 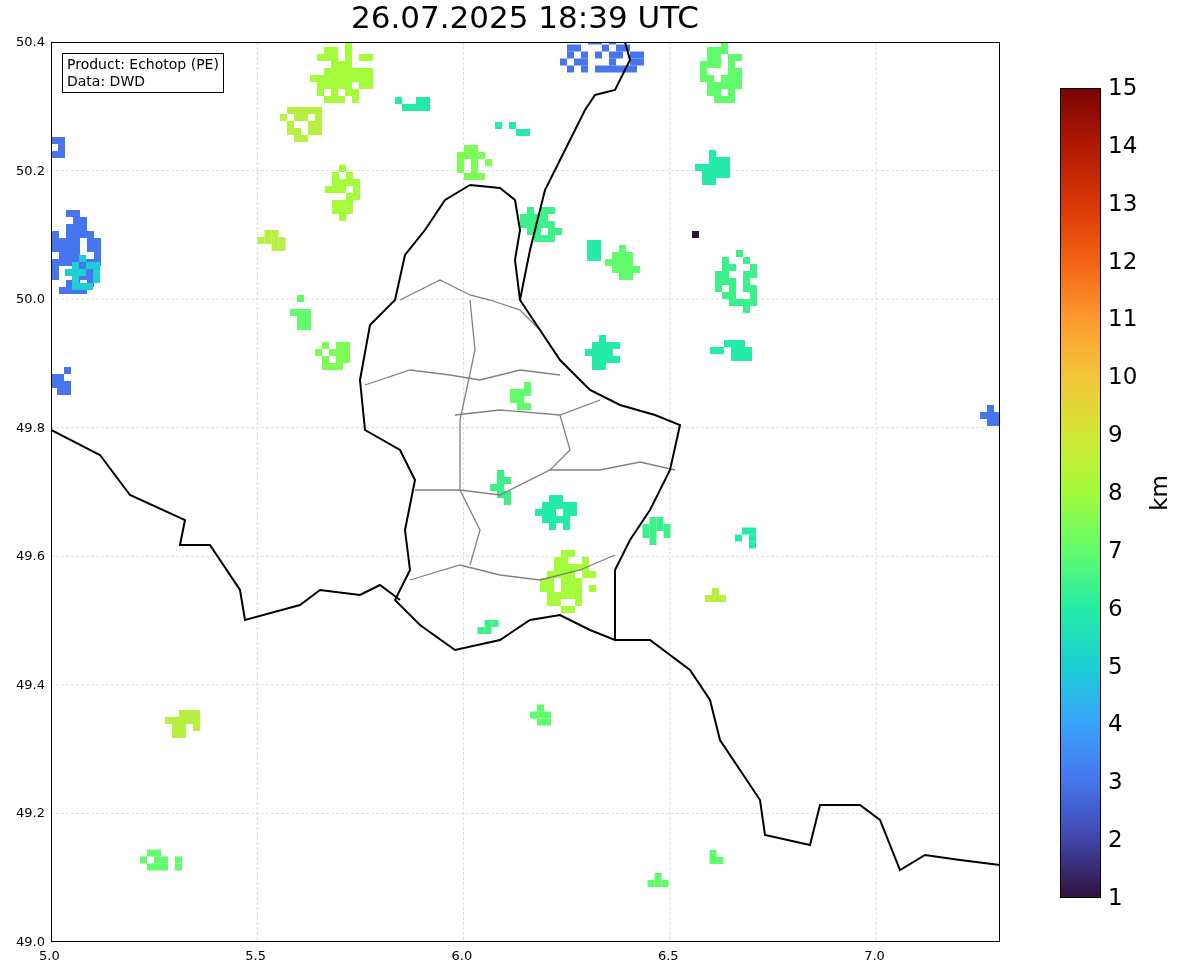 What do you see at coordinates (1115, 724) in the screenshot?
I see `colorbar-tick-label: 4` at bounding box center [1115, 724].